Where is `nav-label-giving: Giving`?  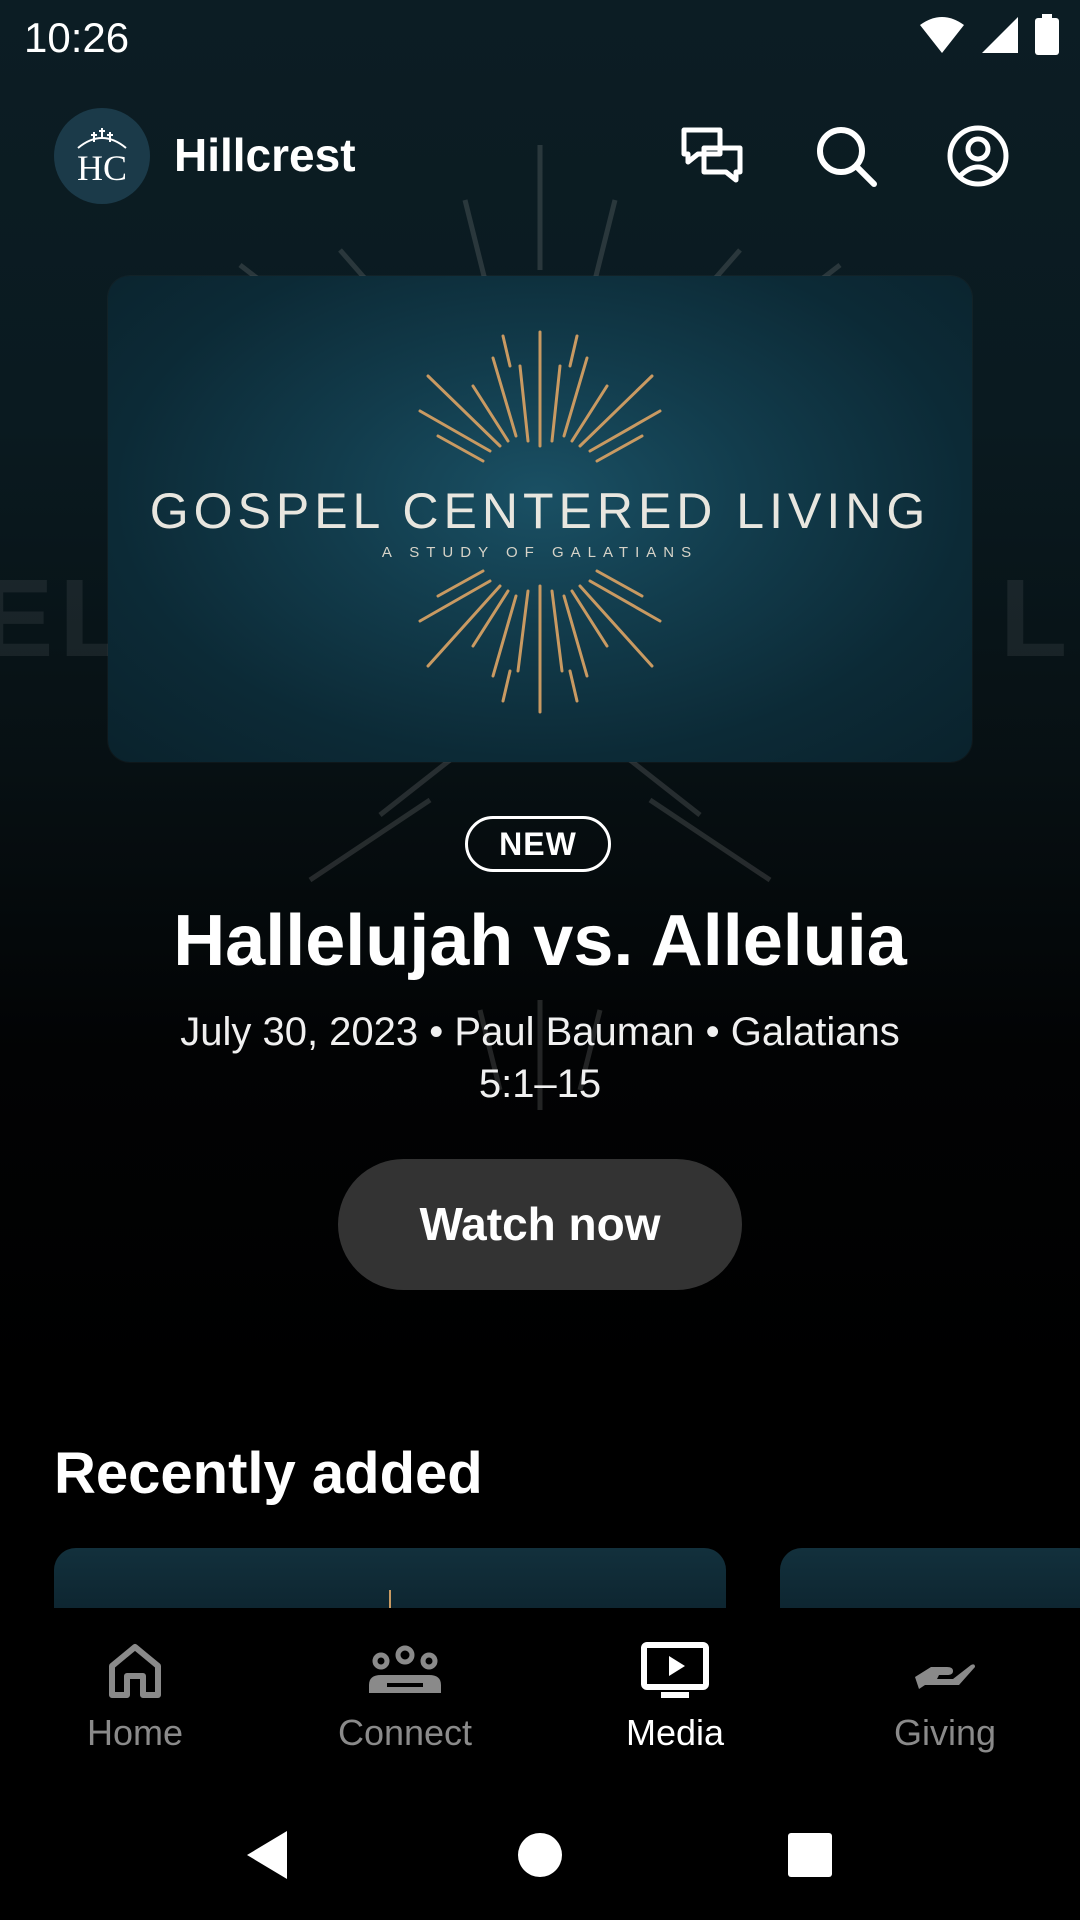 nav-label-giving: Giving is located at coordinates (945, 1732).